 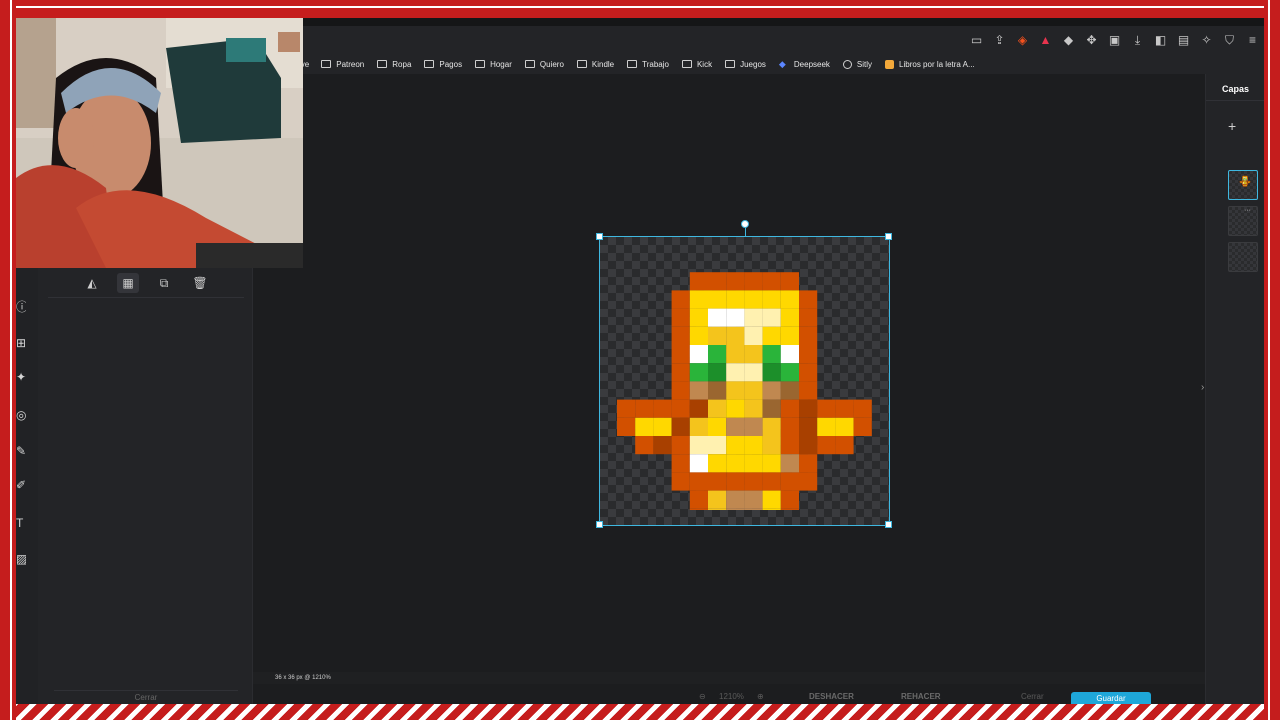 I want to click on zoom-out-icon: ⊖, so click(x=702, y=697).